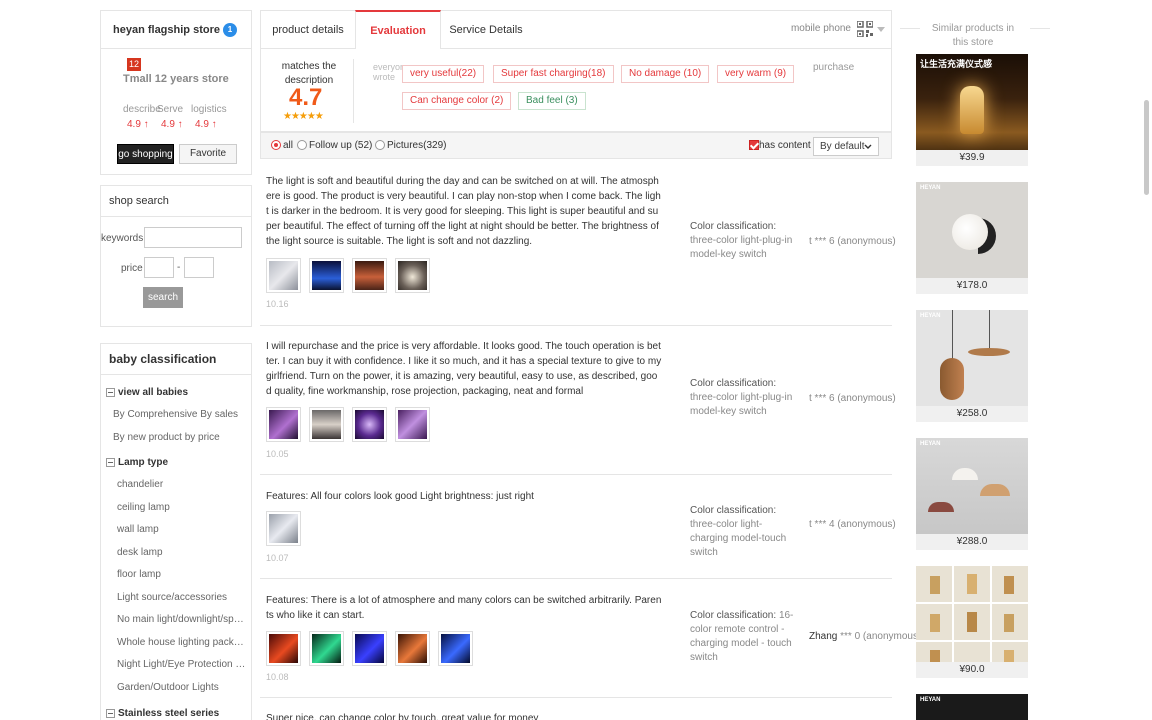  Describe the element at coordinates (163, 297) in the screenshot. I see `search-button: search` at that location.